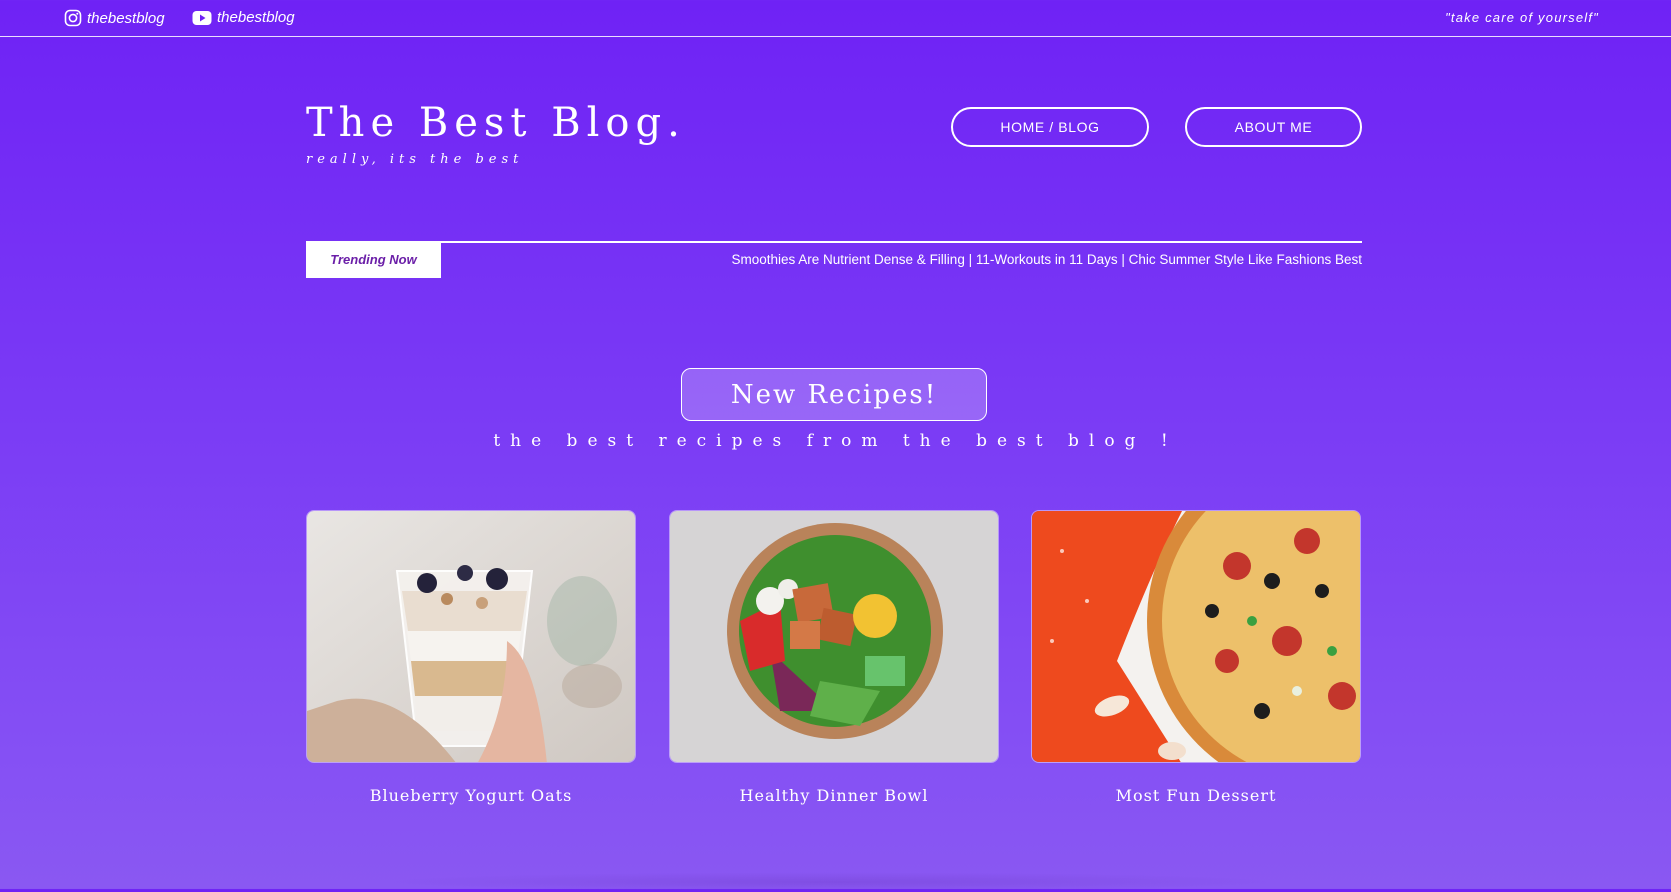 The width and height of the screenshot is (1671, 892). Describe the element at coordinates (834, 636) in the screenshot. I see `recipe-image-bowl` at that location.